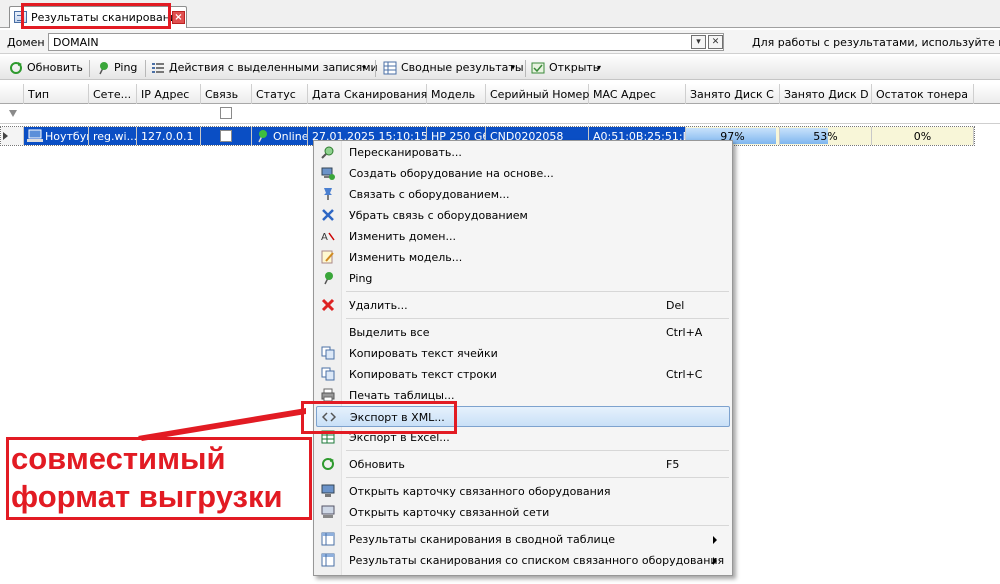 This screenshot has width=1000, height=584. Describe the element at coordinates (118, 68) in the screenshot. I see `ping-button: Ping` at that location.